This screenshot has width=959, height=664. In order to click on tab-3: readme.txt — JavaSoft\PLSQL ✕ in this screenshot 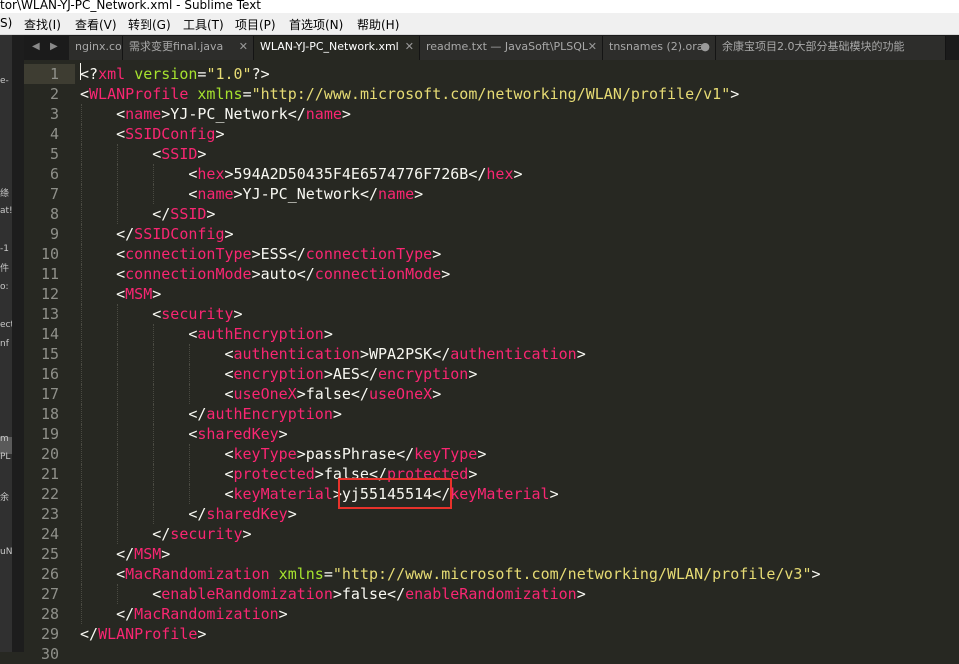, I will do `click(511, 48)`.